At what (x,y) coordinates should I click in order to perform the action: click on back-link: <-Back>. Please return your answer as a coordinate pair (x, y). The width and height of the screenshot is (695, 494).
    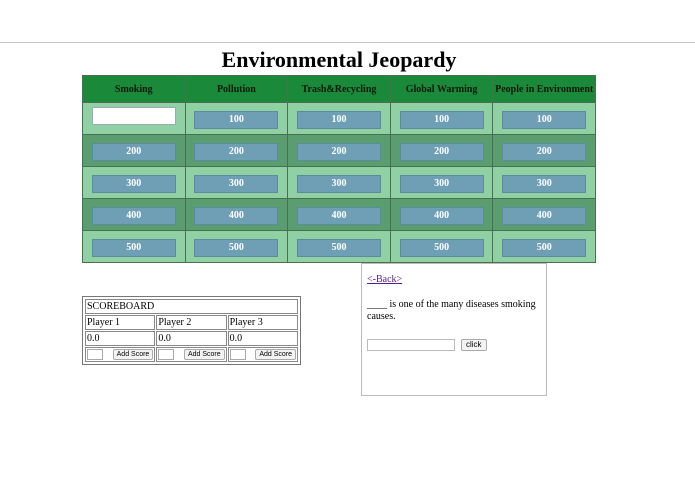
    Looking at the image, I should click on (384, 279).